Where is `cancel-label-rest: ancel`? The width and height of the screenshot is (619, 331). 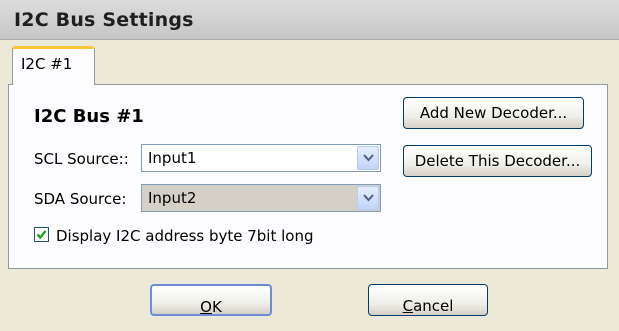 cancel-label-rest: ancel is located at coordinates (433, 306).